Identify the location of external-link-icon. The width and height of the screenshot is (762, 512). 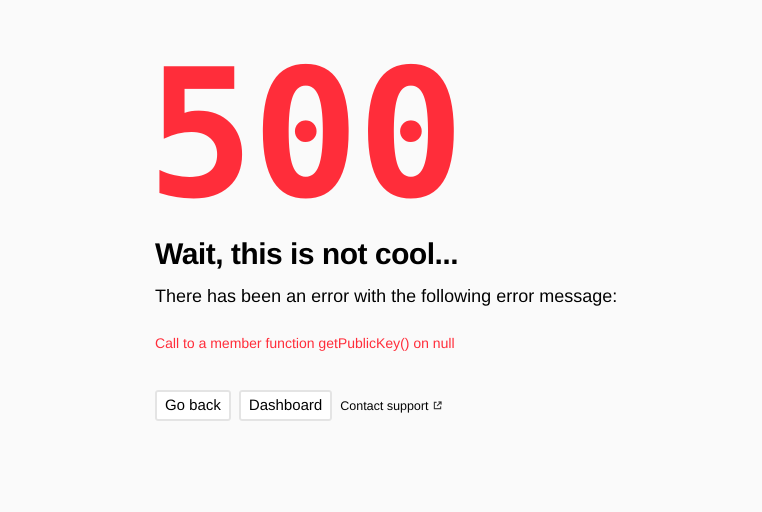
(437, 405).